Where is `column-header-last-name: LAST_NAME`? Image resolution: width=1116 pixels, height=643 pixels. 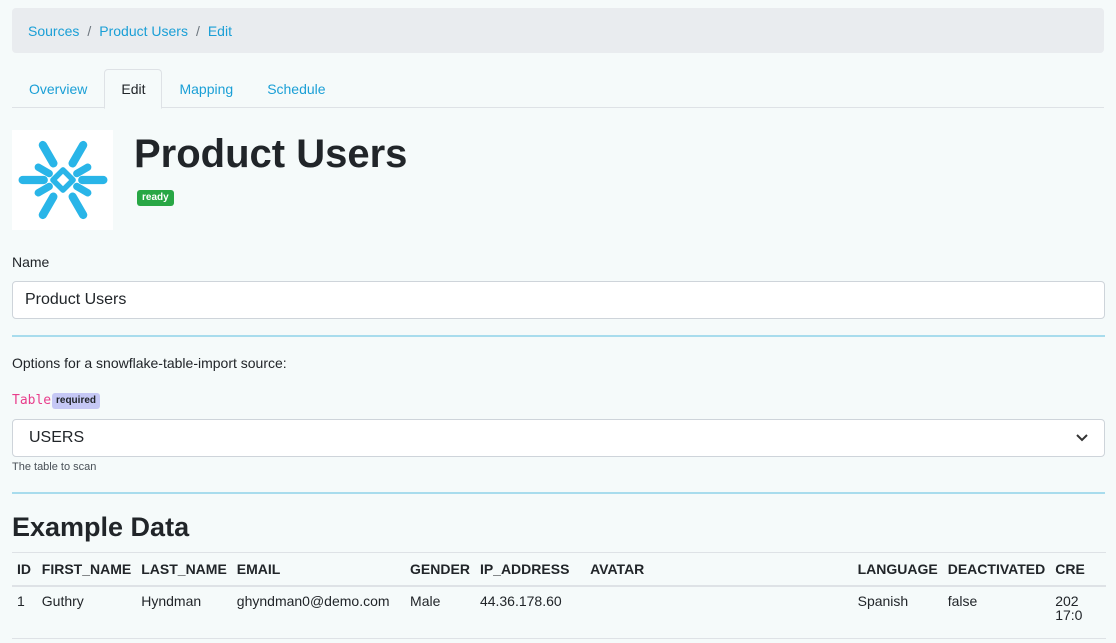
column-header-last-name: LAST_NAME is located at coordinates (184, 569).